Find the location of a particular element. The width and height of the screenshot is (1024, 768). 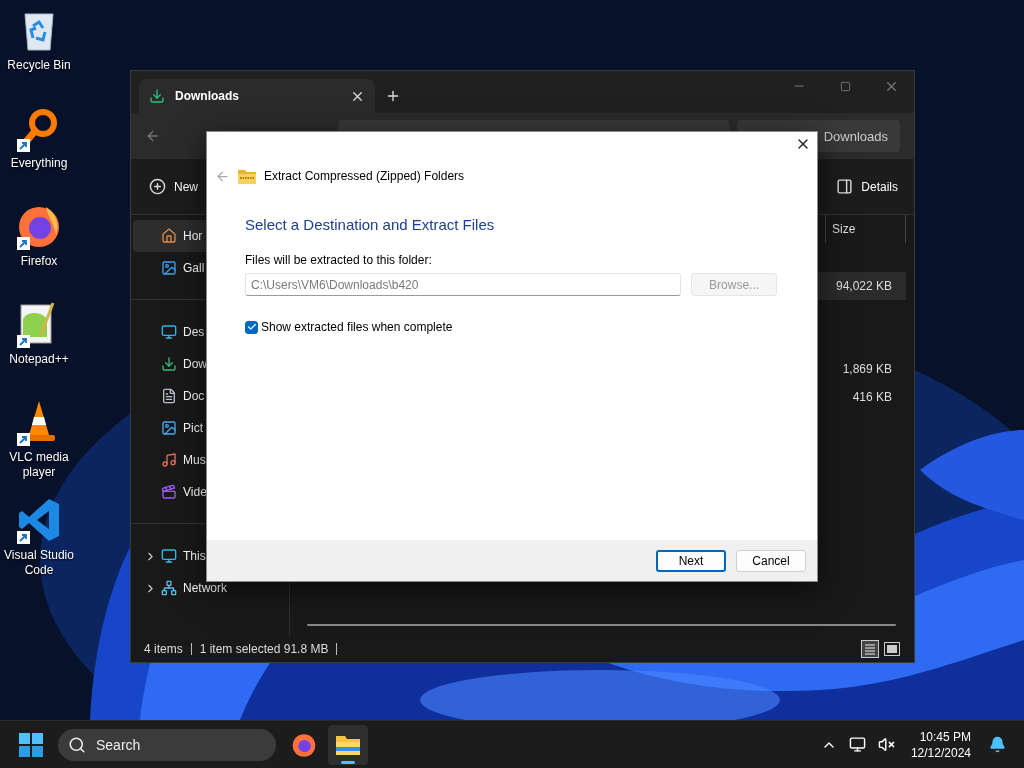

item-count: 4 items is located at coordinates (168, 649).